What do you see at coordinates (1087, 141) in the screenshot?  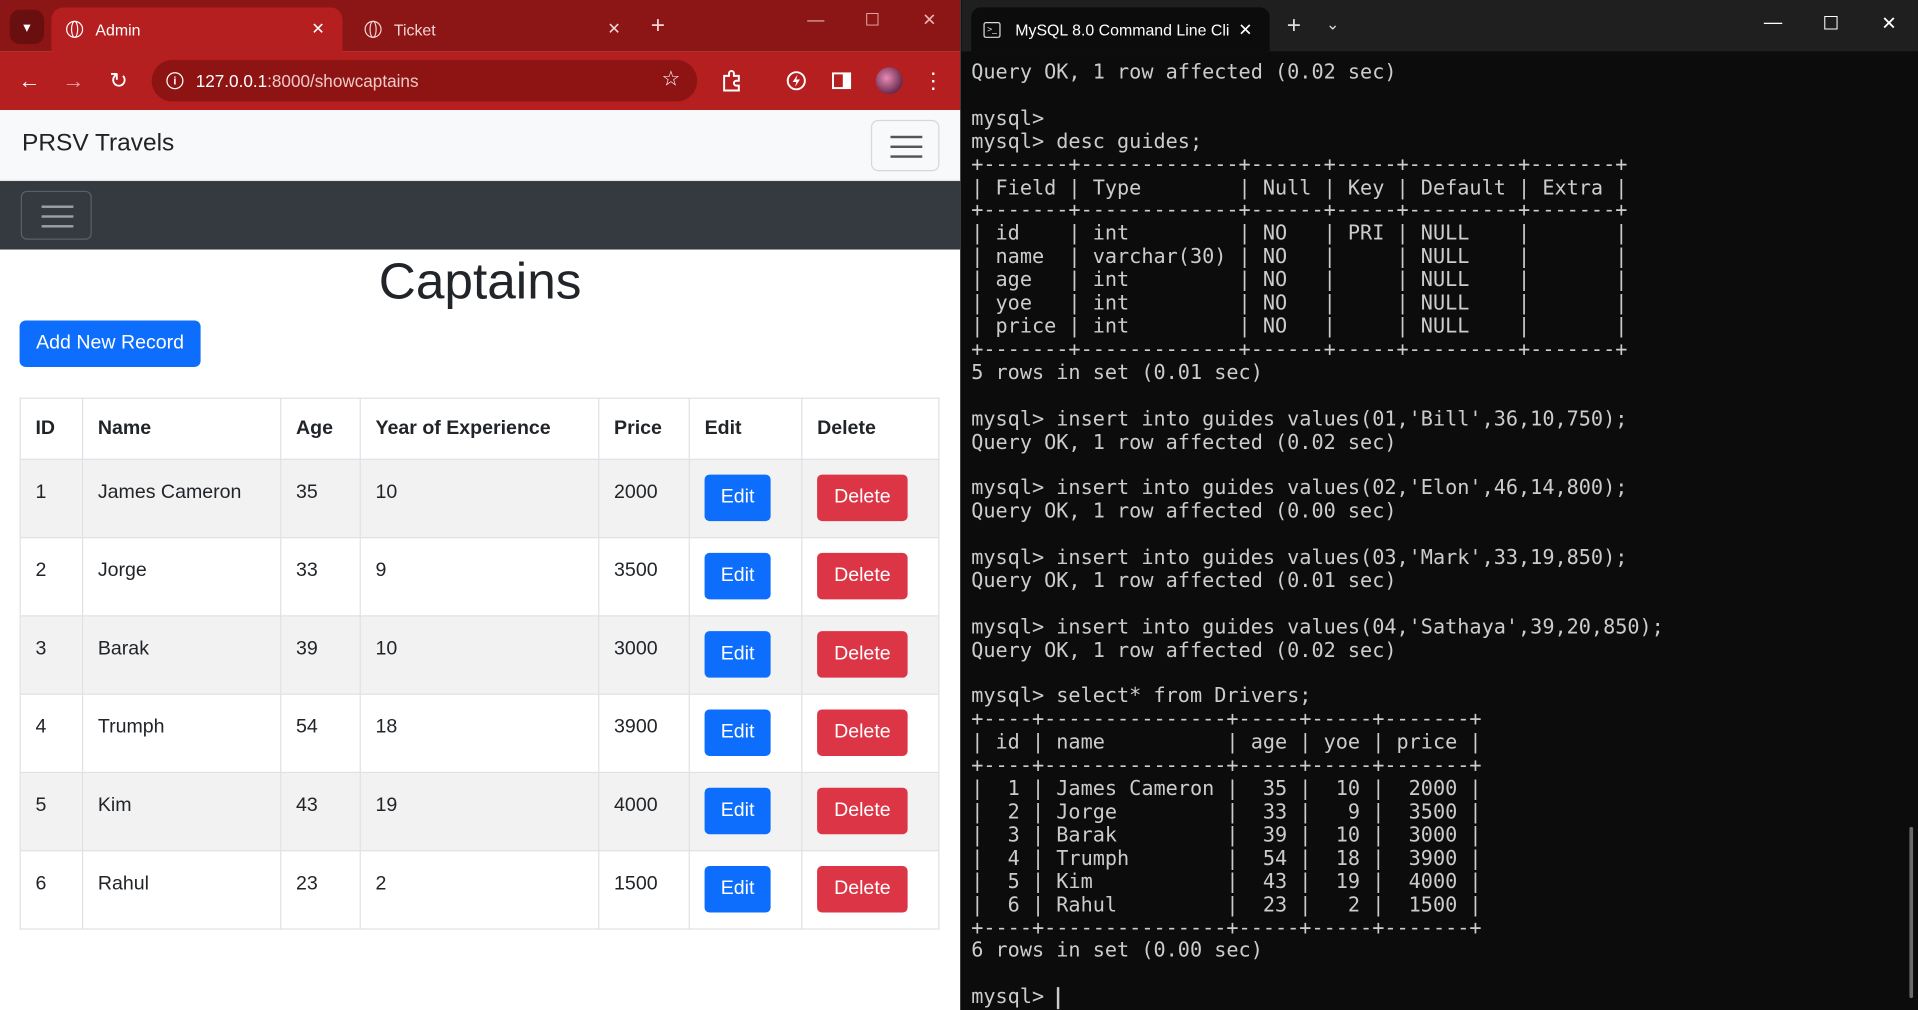 I see `terminal-line: mysql> desc guides;` at bounding box center [1087, 141].